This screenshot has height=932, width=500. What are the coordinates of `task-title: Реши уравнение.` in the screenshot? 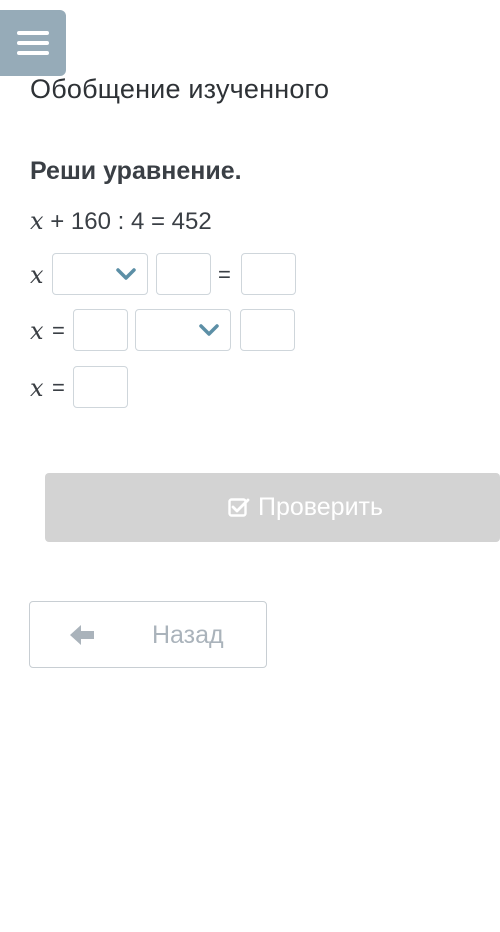 It's located at (136, 171).